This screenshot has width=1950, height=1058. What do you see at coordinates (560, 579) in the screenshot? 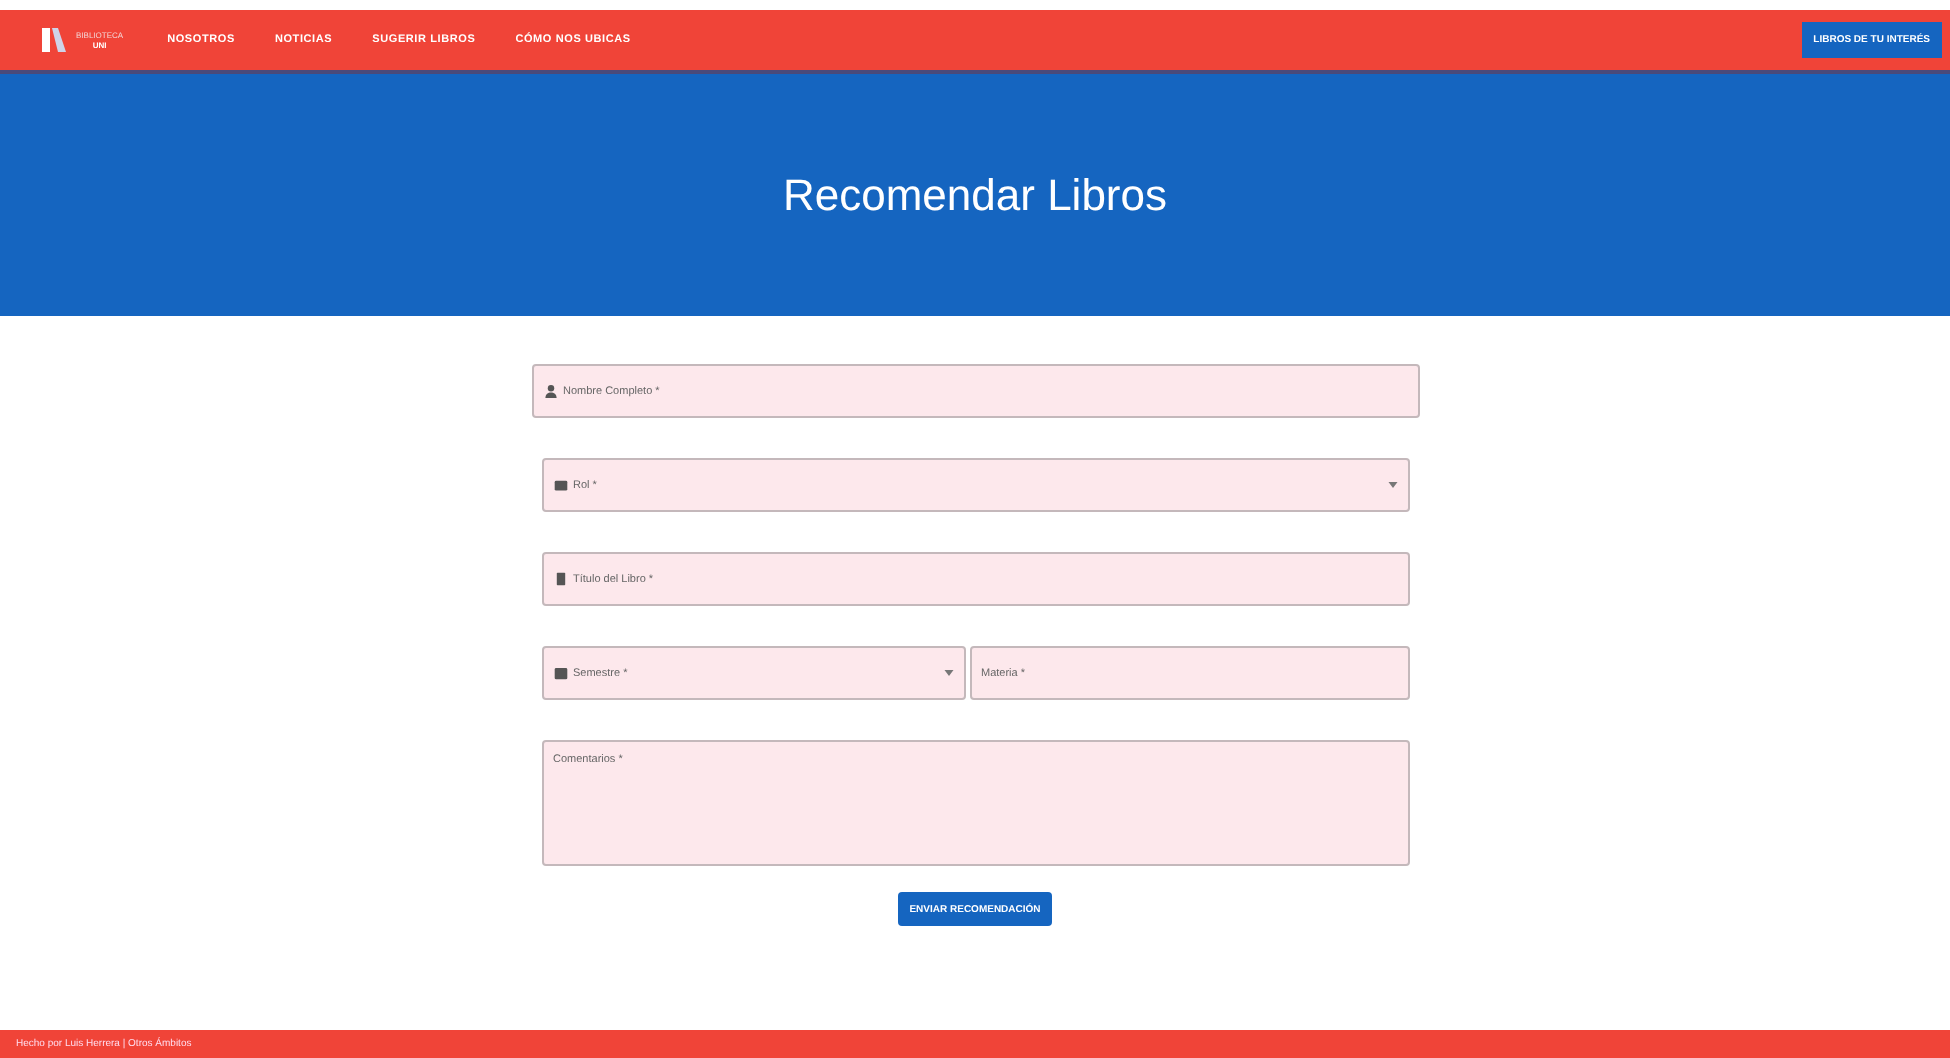
I see `book-icon` at bounding box center [560, 579].